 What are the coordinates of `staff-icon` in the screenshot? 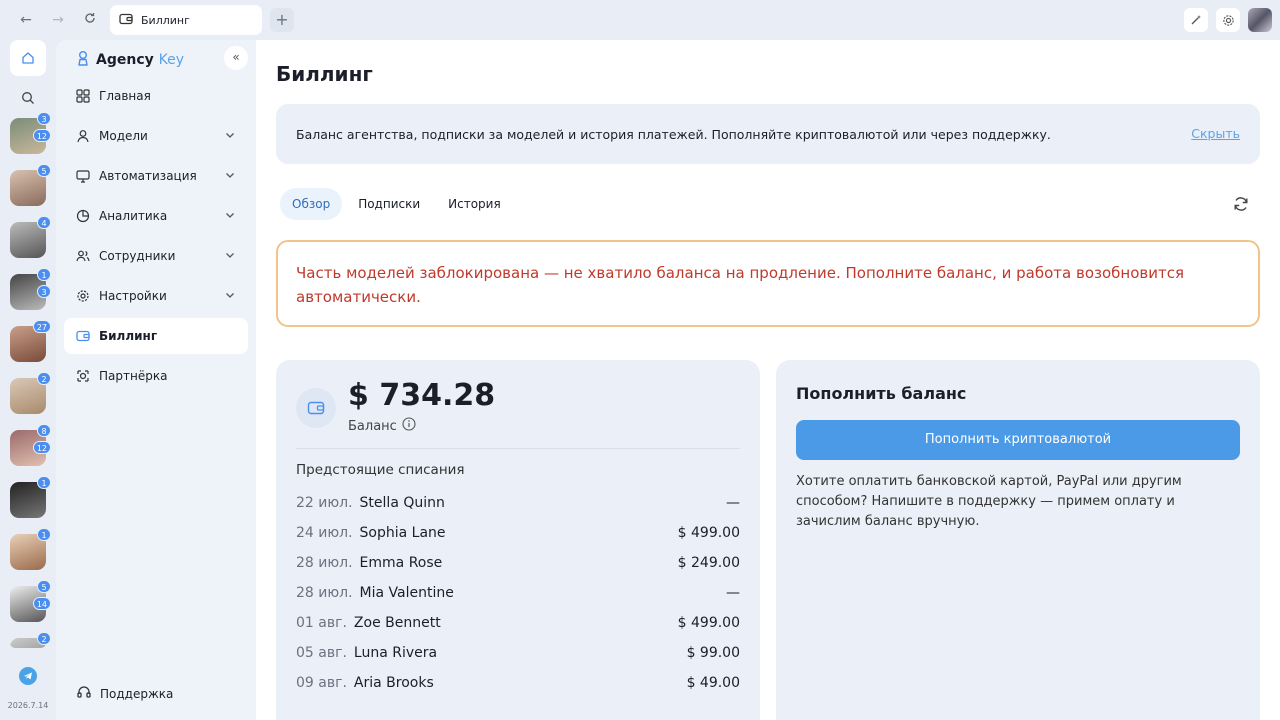 It's located at (83, 256).